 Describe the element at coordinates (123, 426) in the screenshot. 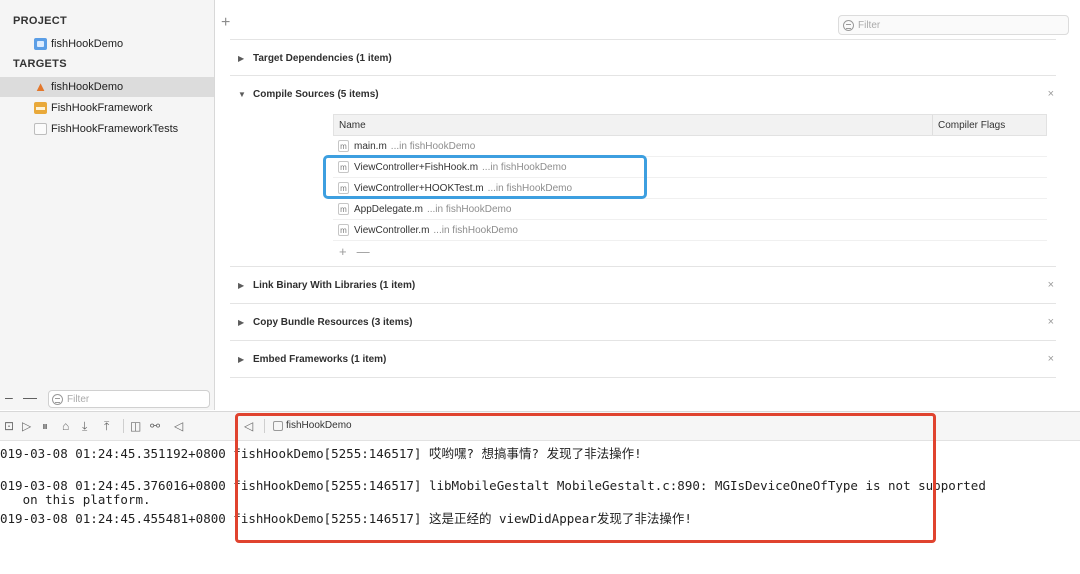

I see `toolbar-separator` at that location.